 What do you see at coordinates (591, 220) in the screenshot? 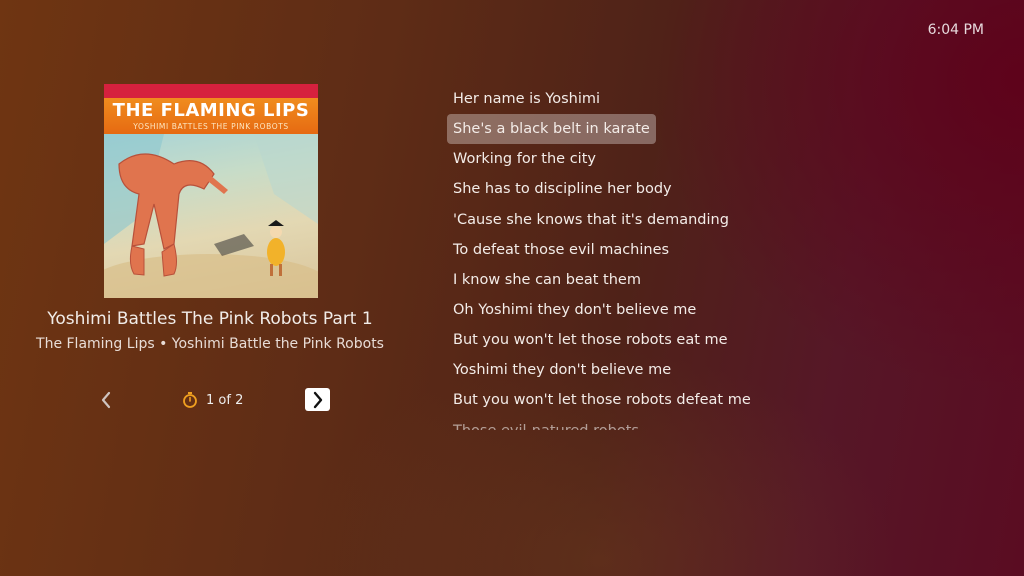
I see `lyric-line: 'Cause she knows that it's demanding` at bounding box center [591, 220].